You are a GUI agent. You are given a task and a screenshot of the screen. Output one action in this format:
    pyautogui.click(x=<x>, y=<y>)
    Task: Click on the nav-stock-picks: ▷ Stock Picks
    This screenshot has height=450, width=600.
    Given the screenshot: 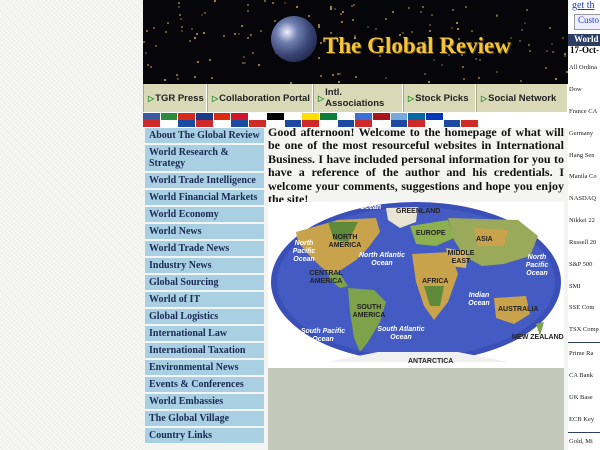 What is the action you would take?
    pyautogui.click(x=439, y=98)
    